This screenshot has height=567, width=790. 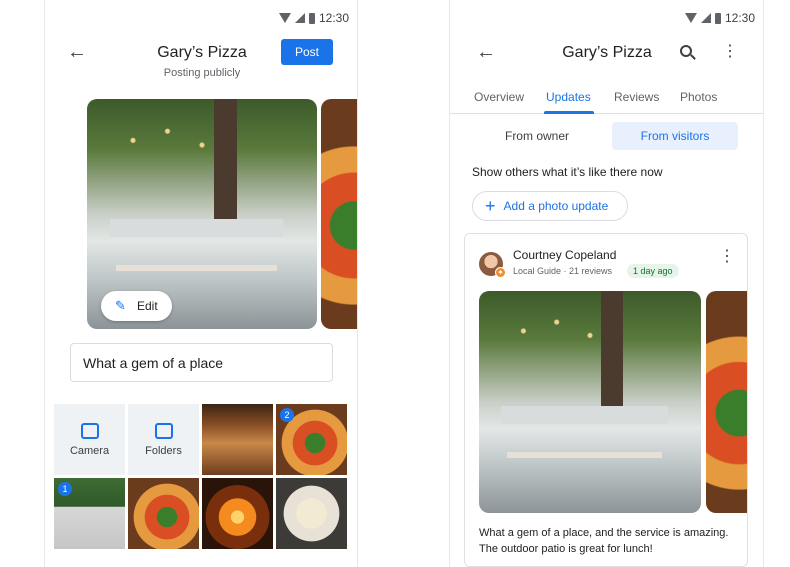 What do you see at coordinates (163, 450) in the screenshot?
I see `folders-label: Folders` at bounding box center [163, 450].